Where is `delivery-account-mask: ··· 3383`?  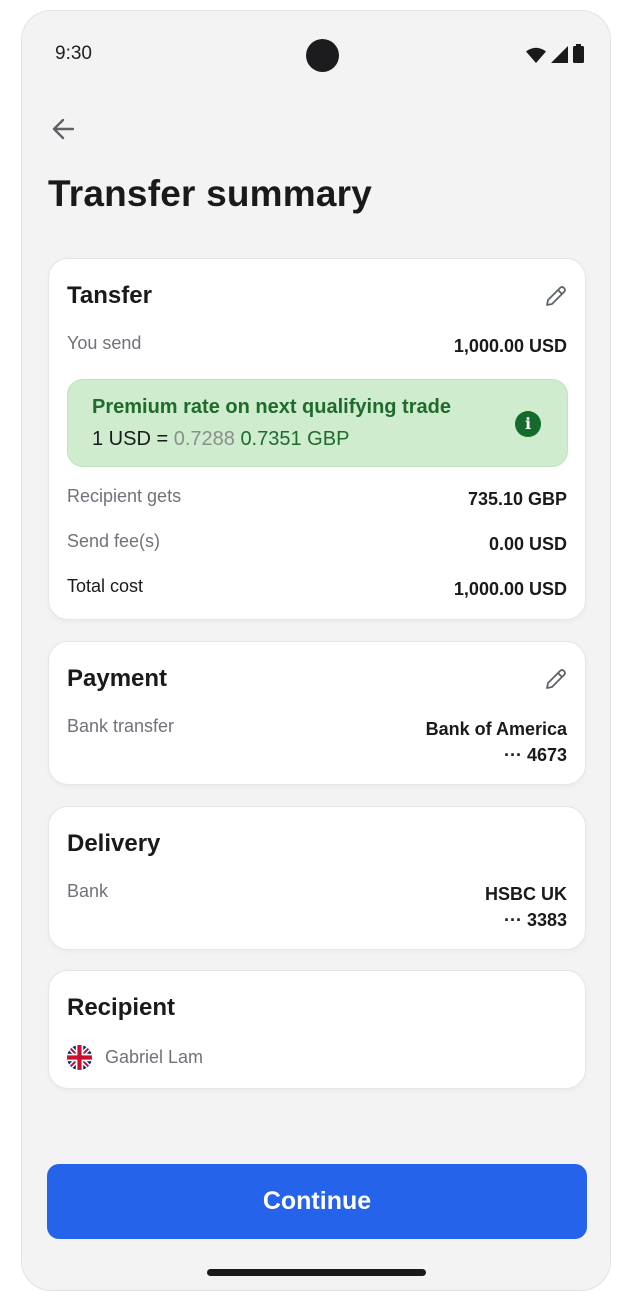
delivery-account-mask: ··· 3383 is located at coordinates (535, 920).